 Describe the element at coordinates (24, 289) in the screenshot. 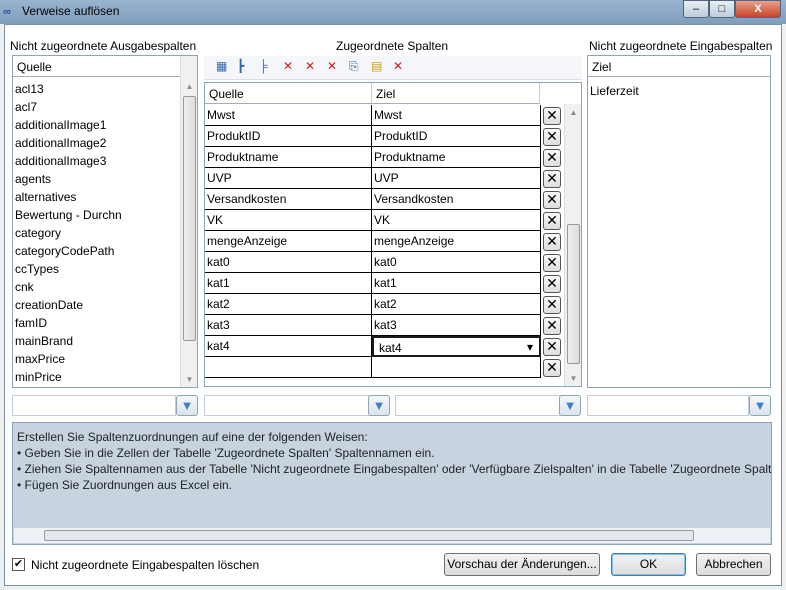

I see `list-item: cnk` at that location.